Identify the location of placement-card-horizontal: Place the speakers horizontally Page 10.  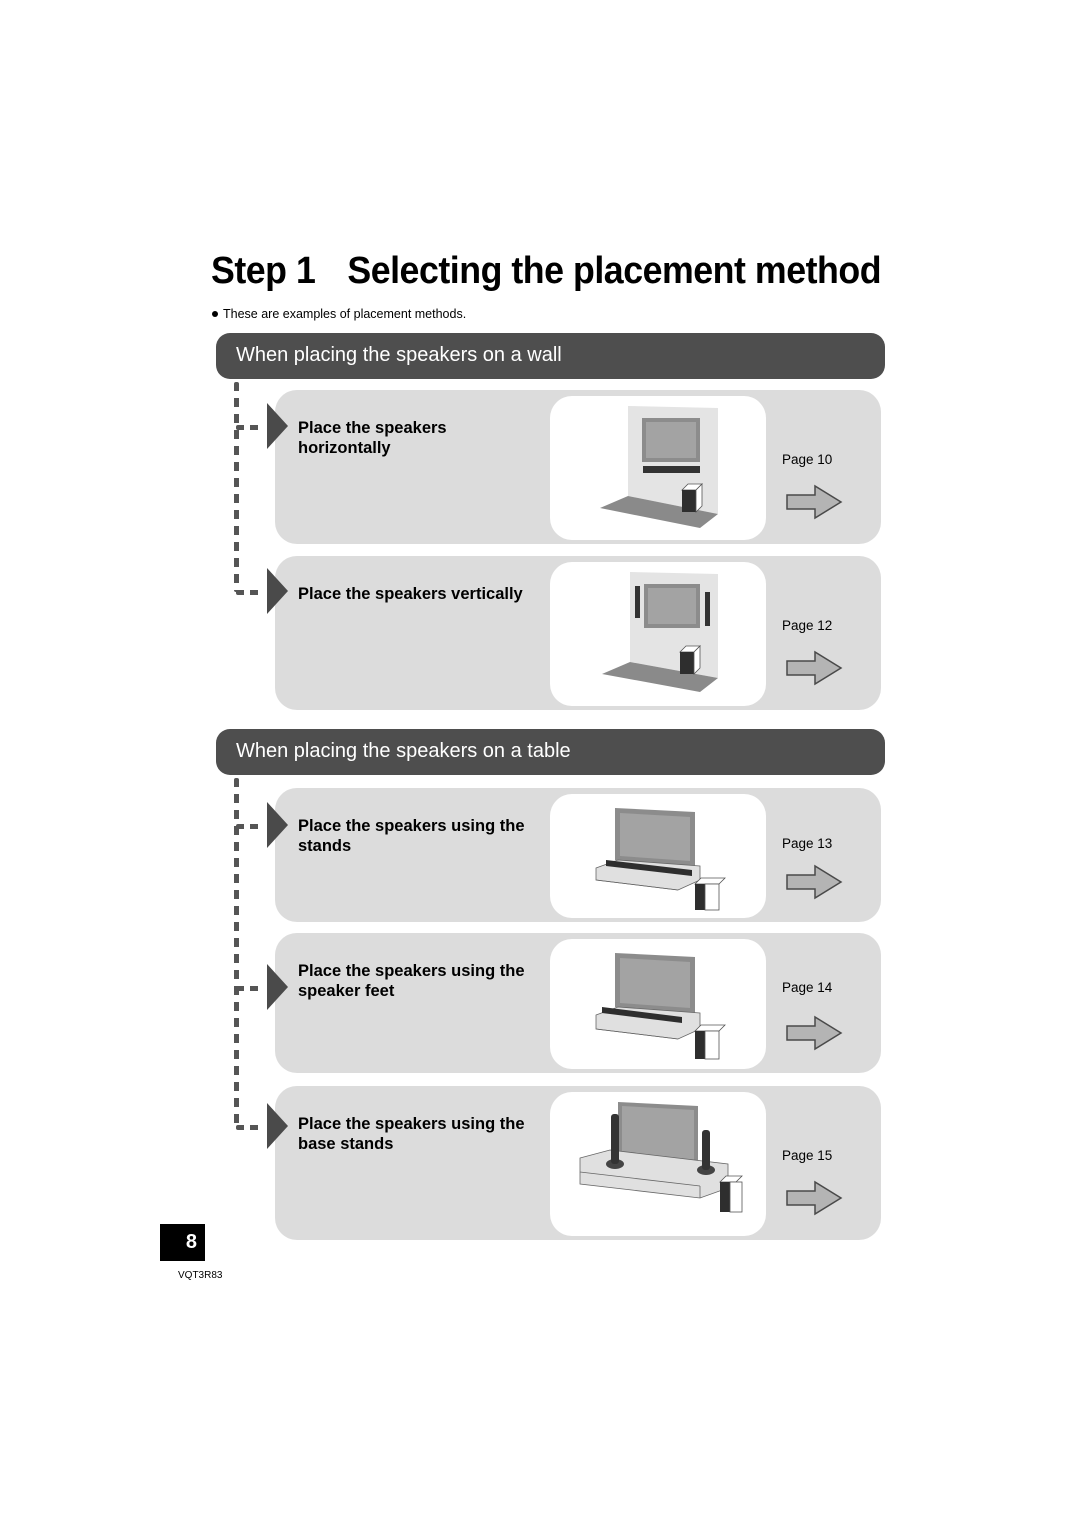
(578, 467).